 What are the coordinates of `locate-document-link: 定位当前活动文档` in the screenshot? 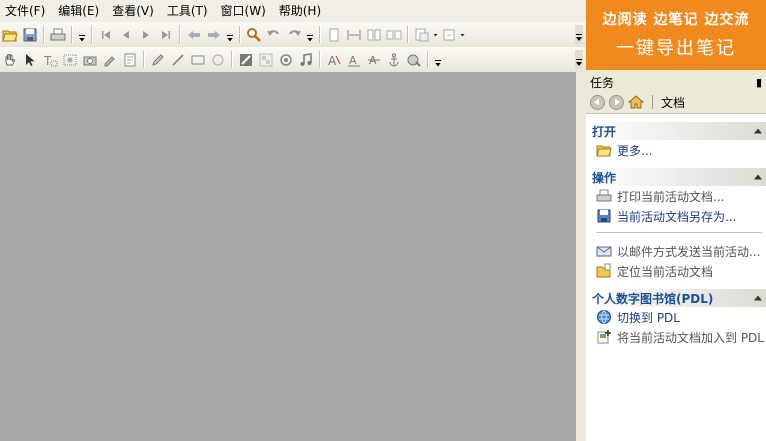 It's located at (676, 271).